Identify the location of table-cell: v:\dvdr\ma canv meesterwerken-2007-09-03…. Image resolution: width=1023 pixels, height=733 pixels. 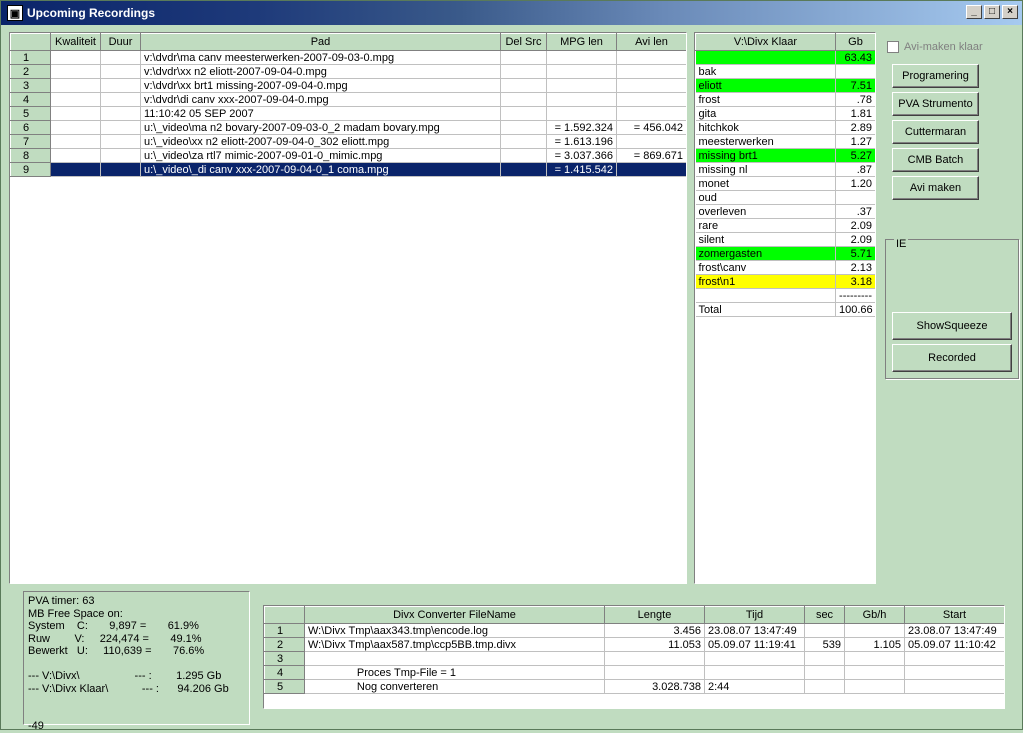
(320, 57).